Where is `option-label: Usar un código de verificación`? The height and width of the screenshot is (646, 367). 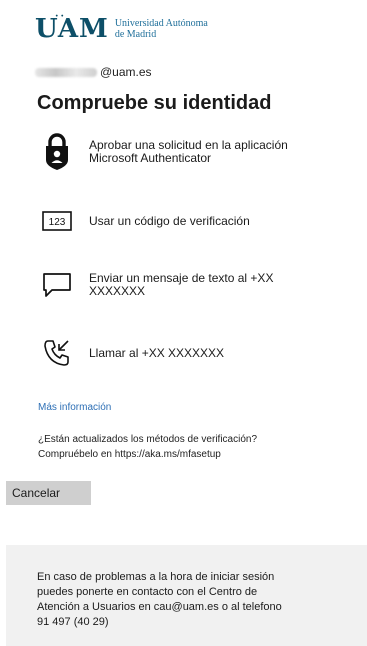 option-label: Usar un código de verificación is located at coordinates (169, 220).